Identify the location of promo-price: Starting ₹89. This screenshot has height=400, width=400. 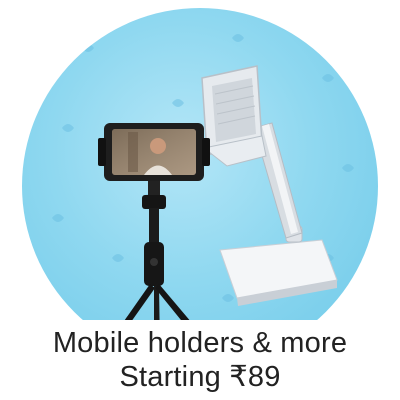
(200, 377).